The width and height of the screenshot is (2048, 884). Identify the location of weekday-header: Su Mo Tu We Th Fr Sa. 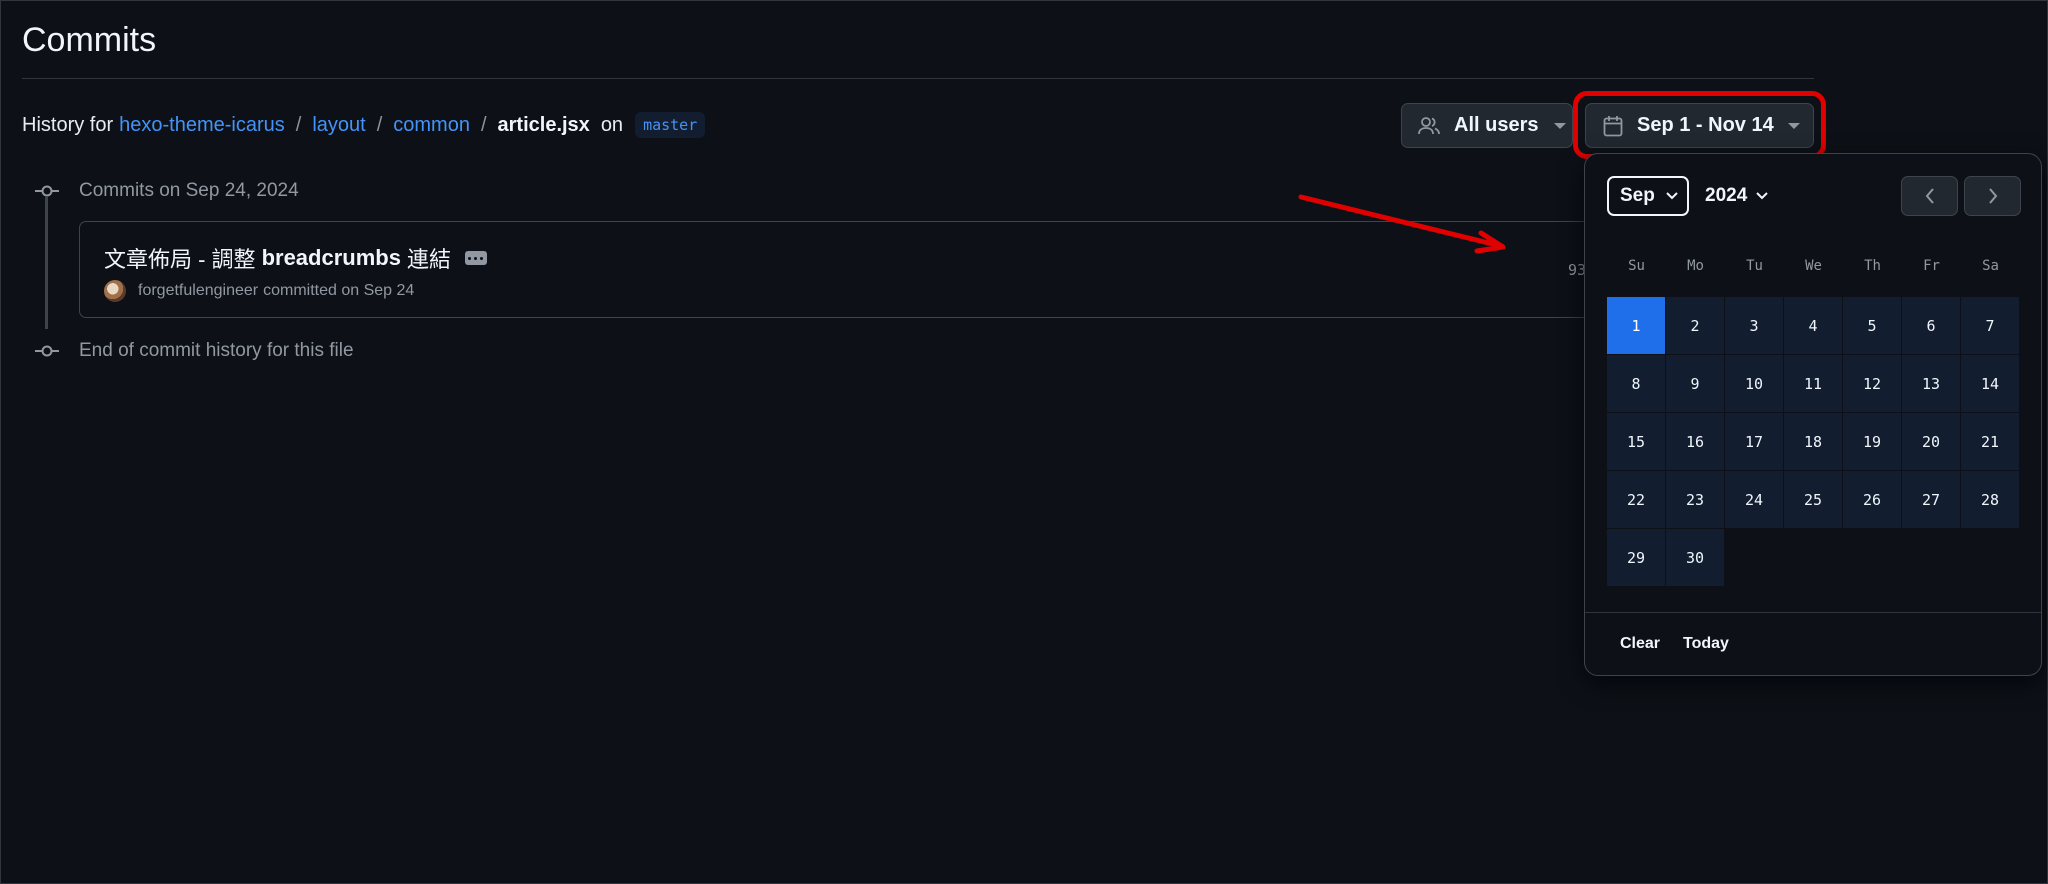
(1813, 266).